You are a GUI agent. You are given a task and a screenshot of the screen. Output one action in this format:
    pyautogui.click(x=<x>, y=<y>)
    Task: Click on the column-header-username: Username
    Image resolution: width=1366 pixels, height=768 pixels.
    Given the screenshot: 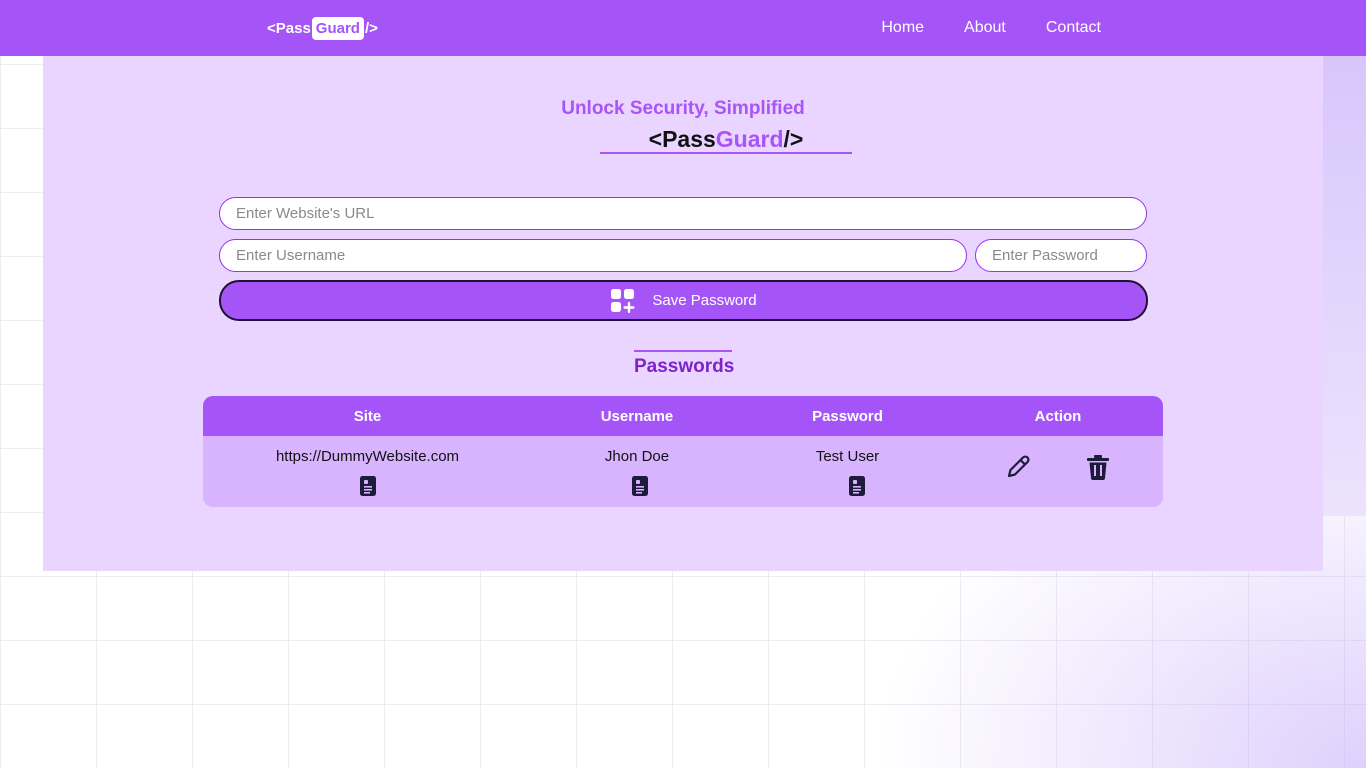 What is the action you would take?
    pyautogui.click(x=637, y=416)
    